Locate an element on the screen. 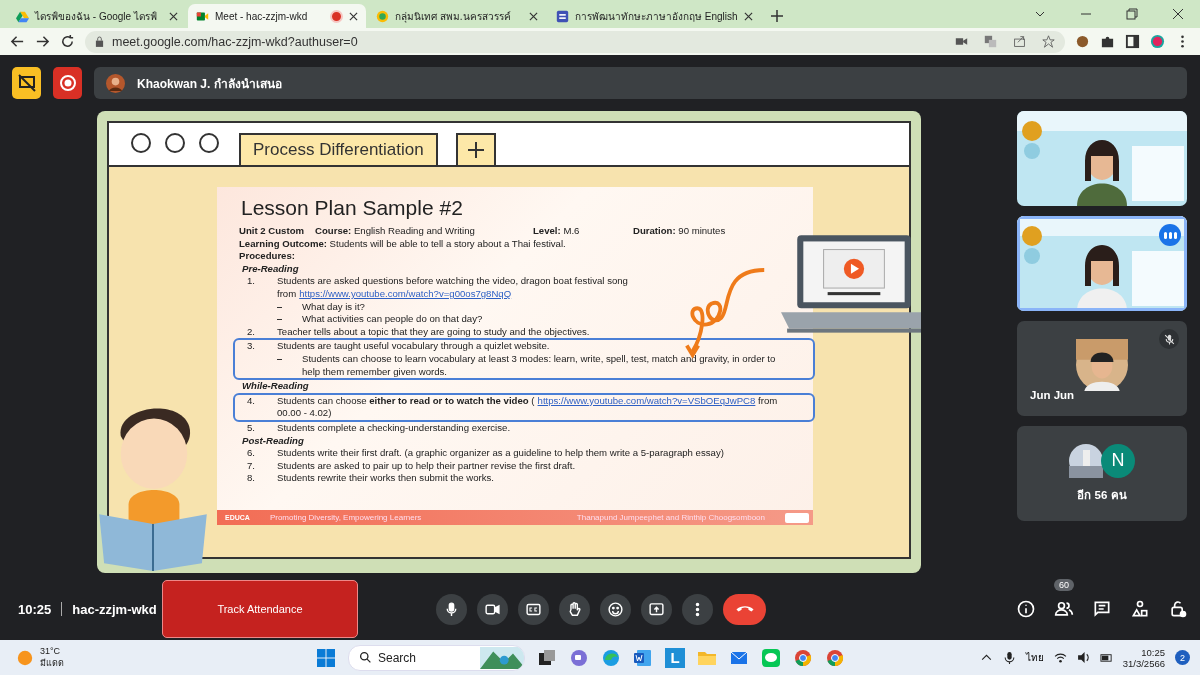 Image resolution: width=1200 pixels, height=675 pixels. meeting-code: hac-zzjm-wkd is located at coordinates (114, 609).